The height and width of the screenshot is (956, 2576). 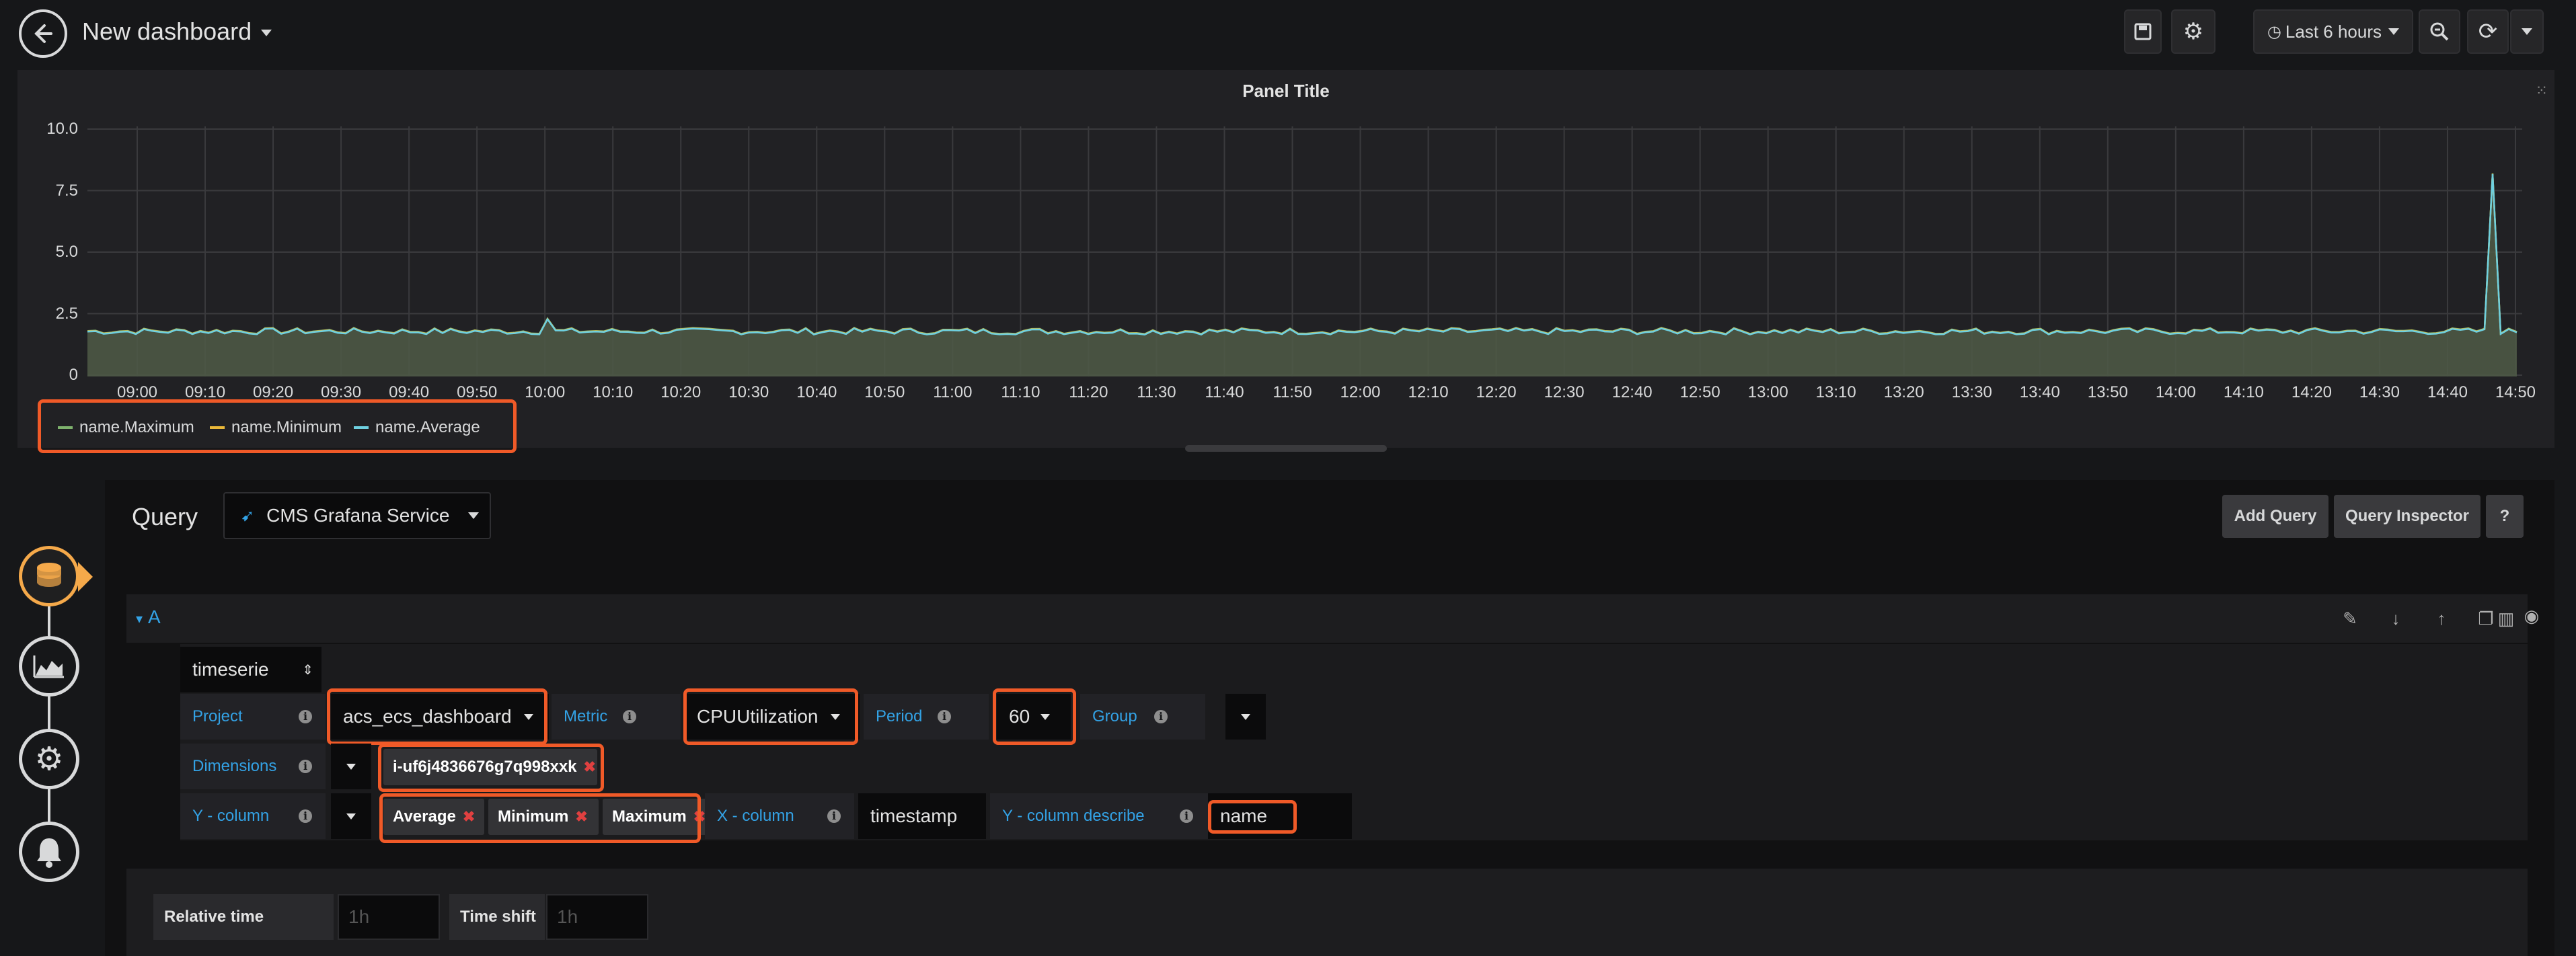 I want to click on relative-time-label: Relative time, so click(x=243, y=917).